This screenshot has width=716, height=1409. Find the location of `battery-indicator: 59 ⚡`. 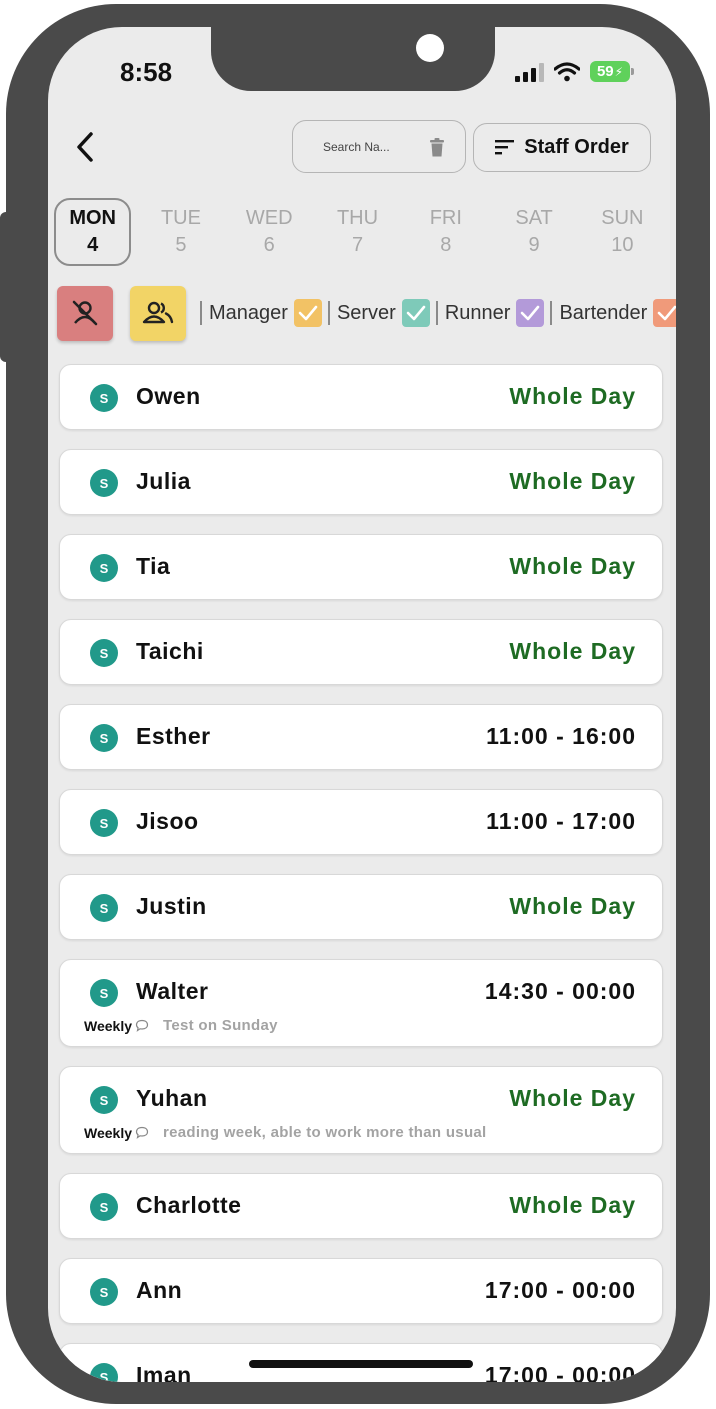

battery-indicator: 59 ⚡ is located at coordinates (612, 71).